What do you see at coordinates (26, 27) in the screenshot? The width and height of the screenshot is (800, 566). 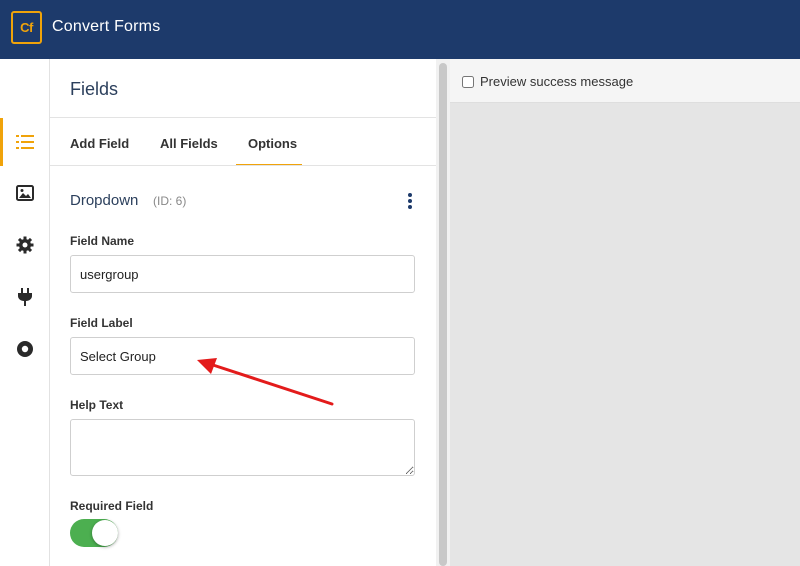 I see `app-logo: Cf` at bounding box center [26, 27].